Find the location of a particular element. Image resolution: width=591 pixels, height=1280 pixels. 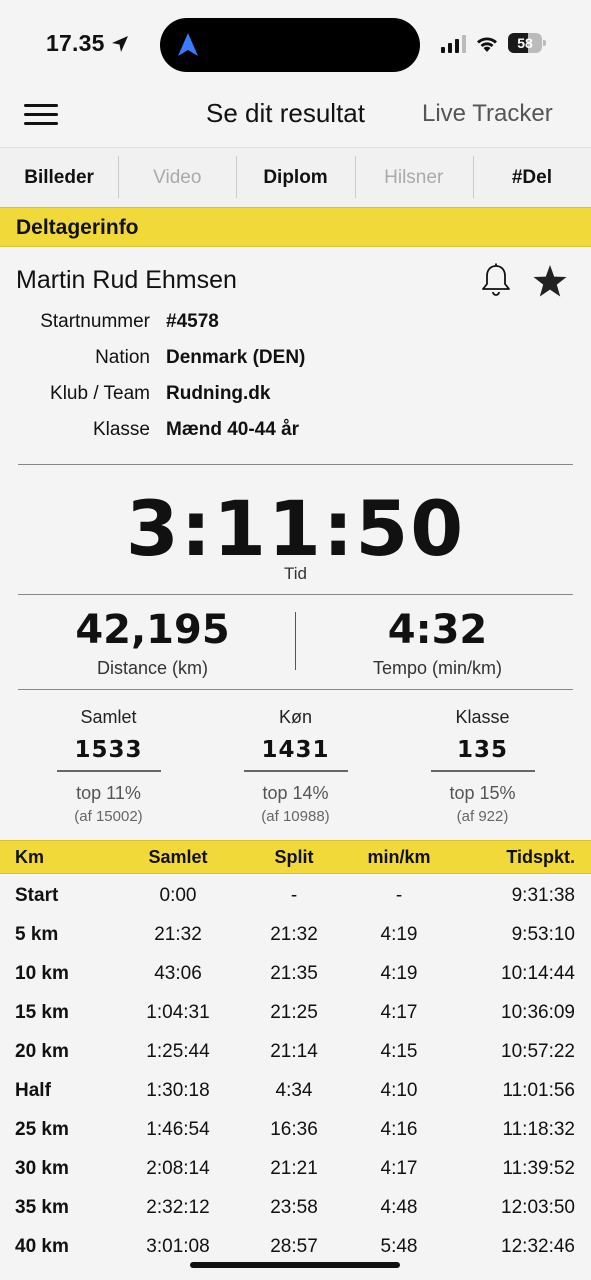

pace-label: Tempo (min/km) is located at coordinates (437, 668).